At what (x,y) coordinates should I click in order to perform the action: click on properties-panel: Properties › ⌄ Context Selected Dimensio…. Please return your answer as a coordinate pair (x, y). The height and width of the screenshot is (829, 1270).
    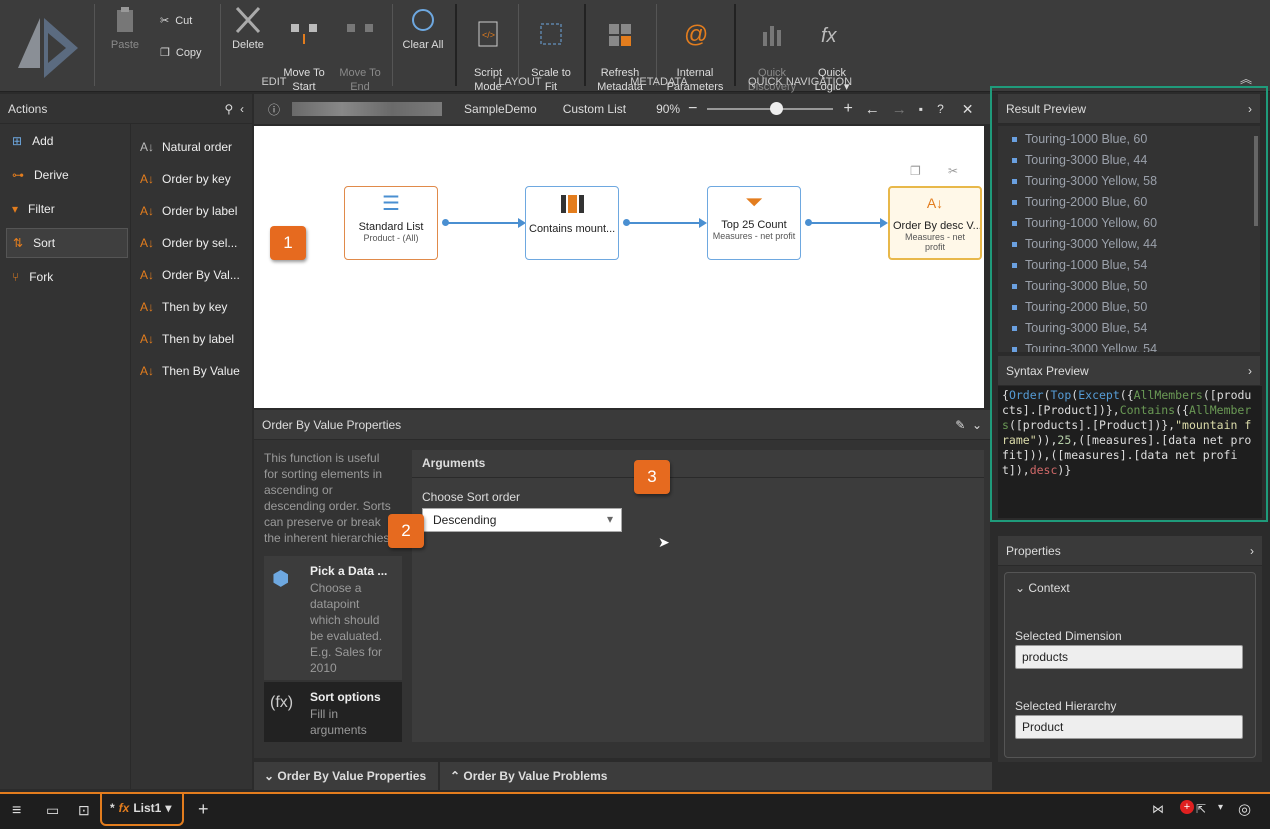
    Looking at the image, I should click on (1130, 649).